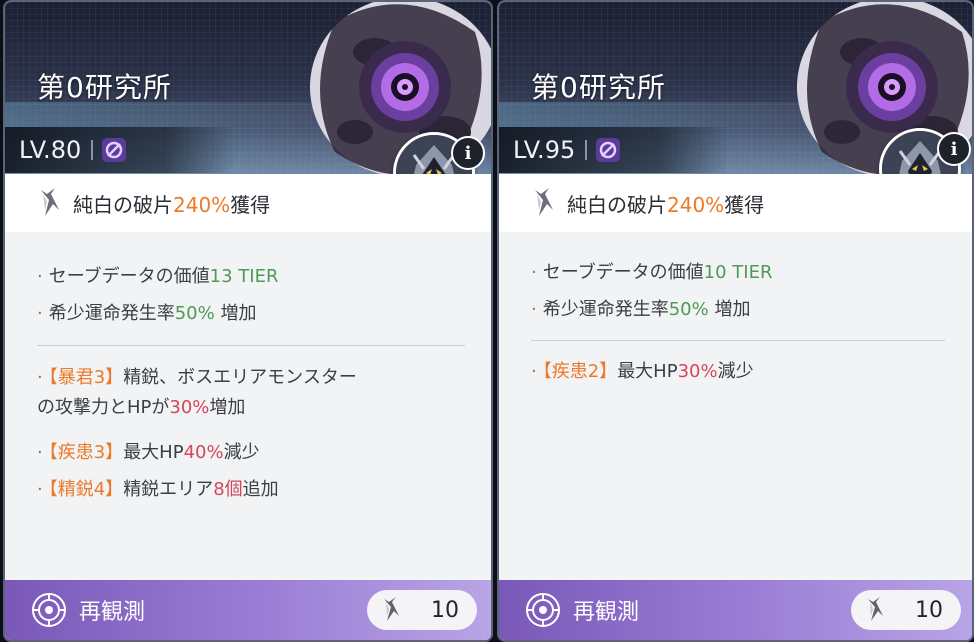 This screenshot has width=974, height=642. Describe the element at coordinates (642, 371) in the screenshot. I see `effect-disease: · 【疾患2】最大HP30%減少` at that location.